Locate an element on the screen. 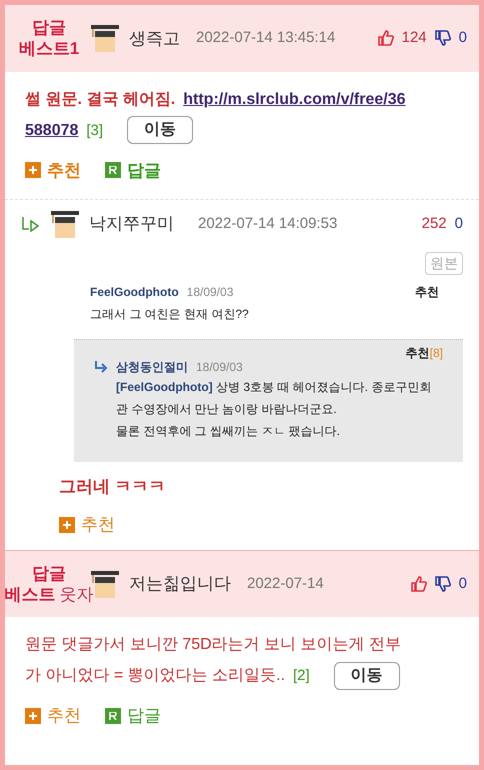 The image size is (484, 770). timestamp: 2022-07-14 is located at coordinates (285, 584).